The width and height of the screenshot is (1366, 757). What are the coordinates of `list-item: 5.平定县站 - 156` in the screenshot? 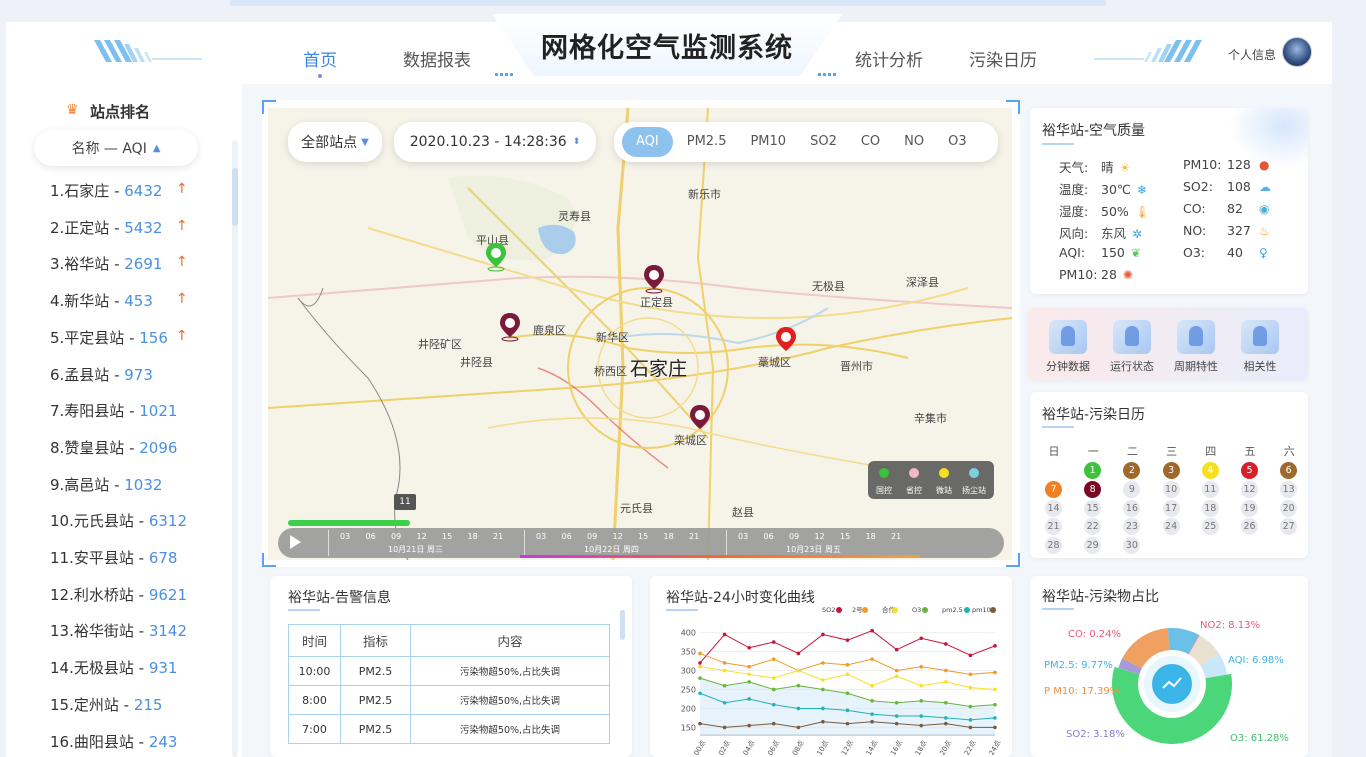 It's located at (109, 338).